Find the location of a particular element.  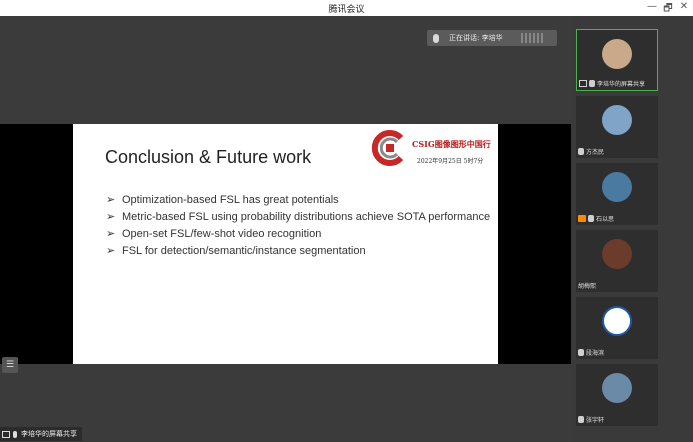

list-icon: ☰ is located at coordinates (10, 365).